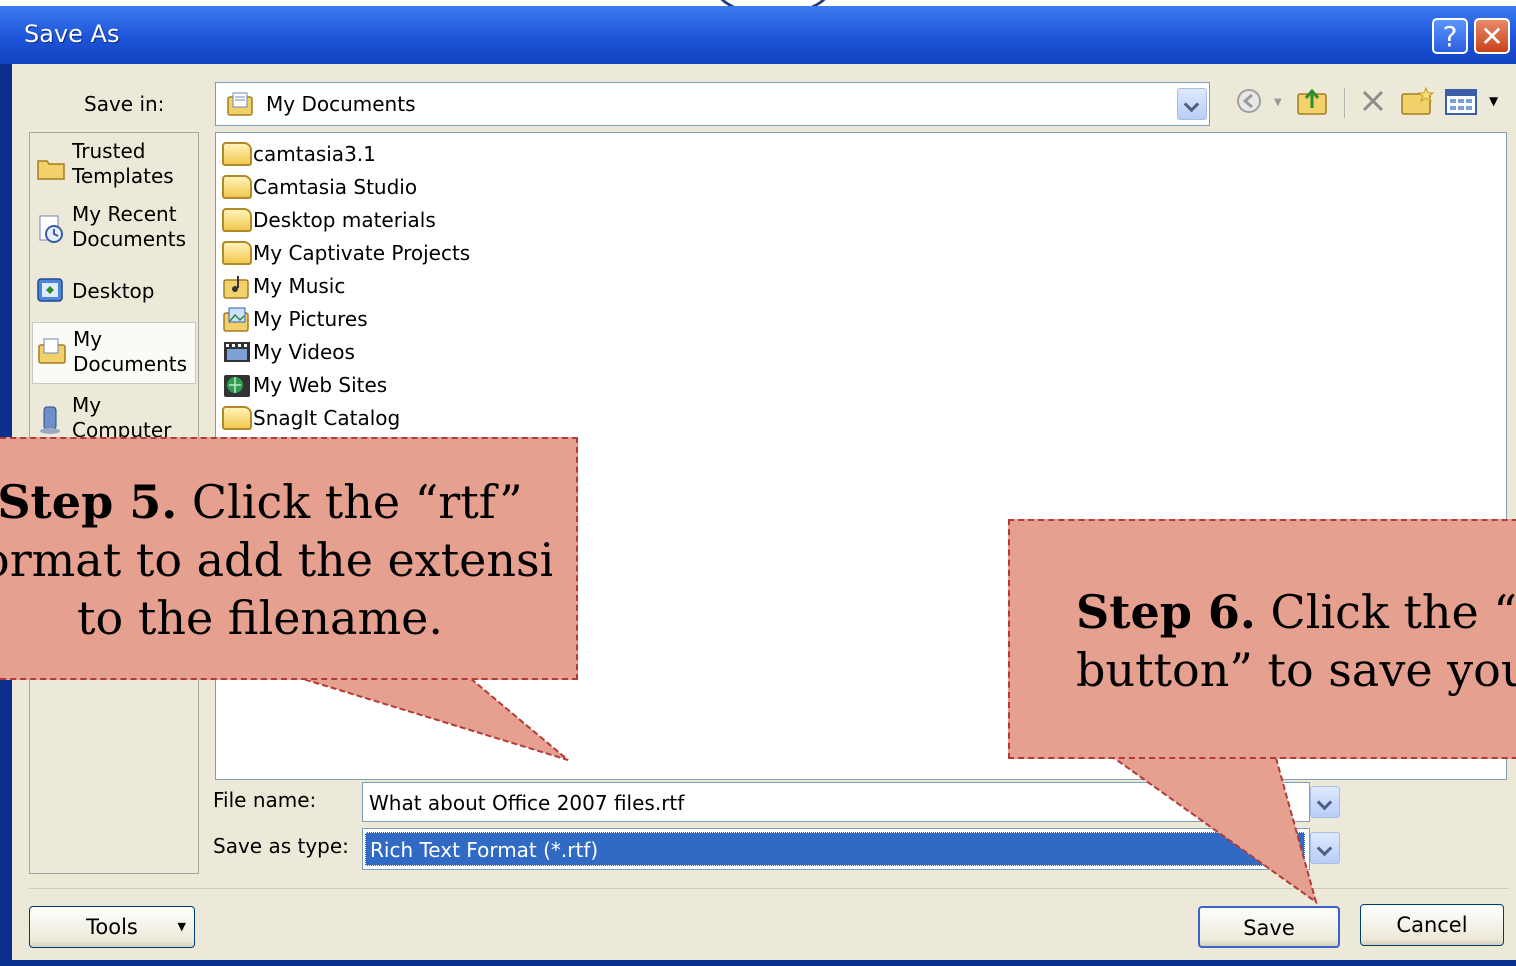 The height and width of the screenshot is (966, 1516). What do you see at coordinates (350, 502) in the screenshot?
I see `callout-step5-line1: Click the “rtf”` at bounding box center [350, 502].